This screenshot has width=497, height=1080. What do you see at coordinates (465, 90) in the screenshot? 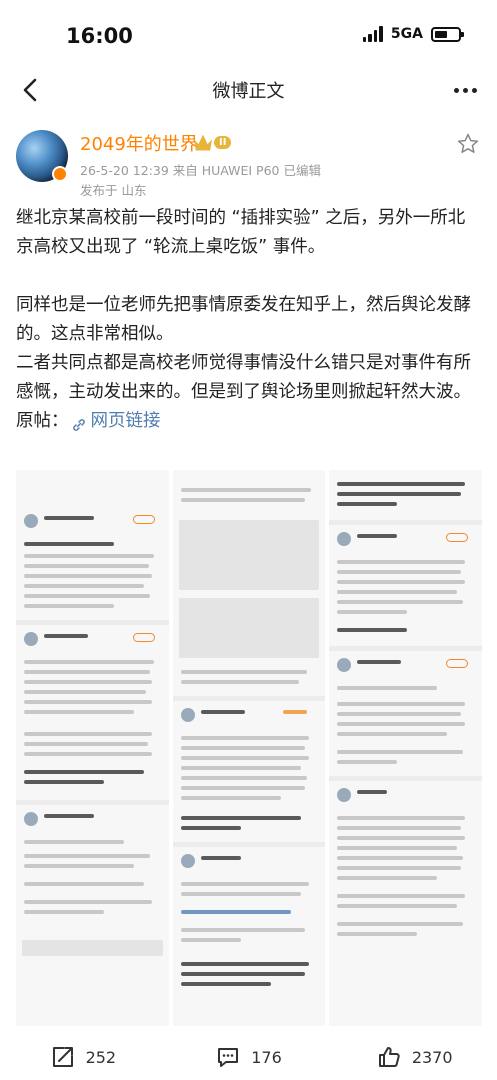
I see `more-dots-icon` at bounding box center [465, 90].